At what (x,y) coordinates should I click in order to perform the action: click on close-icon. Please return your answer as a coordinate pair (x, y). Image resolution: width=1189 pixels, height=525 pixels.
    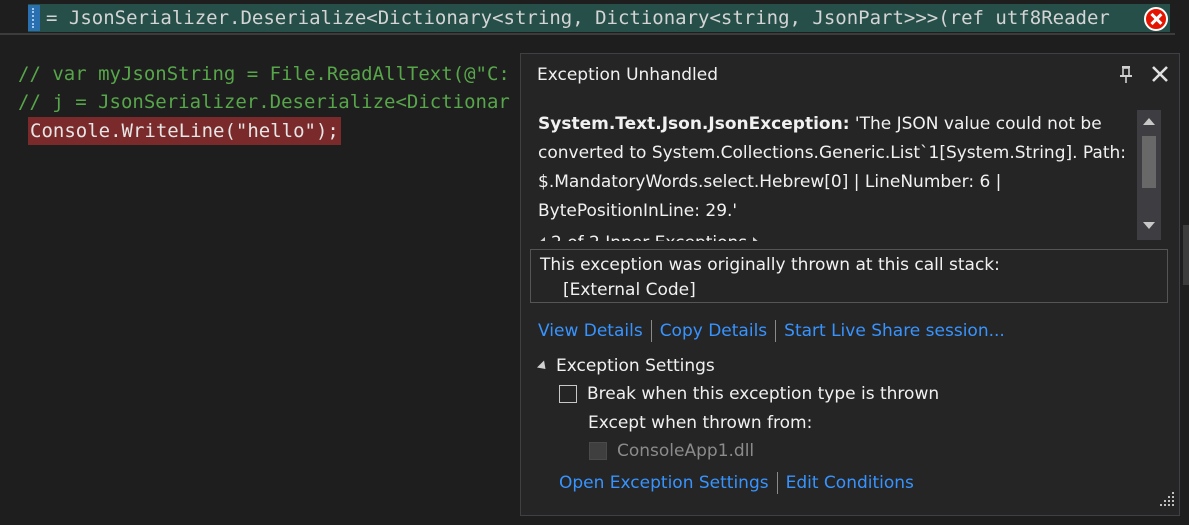
    Looking at the image, I should click on (1160, 74).